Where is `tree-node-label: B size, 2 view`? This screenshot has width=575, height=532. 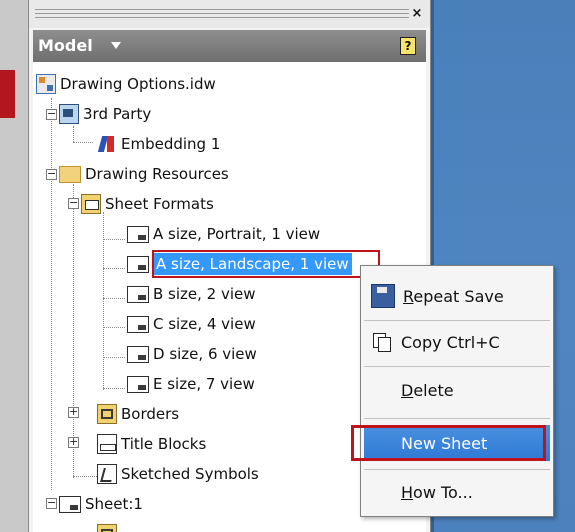
tree-node-label: B size, 2 view is located at coordinates (204, 294).